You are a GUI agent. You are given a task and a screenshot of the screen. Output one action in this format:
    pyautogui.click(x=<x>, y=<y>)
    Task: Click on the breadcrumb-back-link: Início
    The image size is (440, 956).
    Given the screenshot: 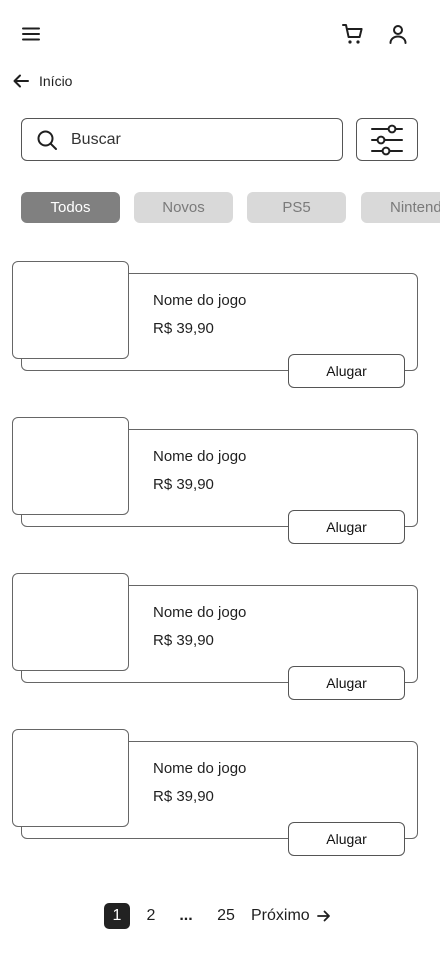 What is the action you would take?
    pyautogui.click(x=42, y=81)
    